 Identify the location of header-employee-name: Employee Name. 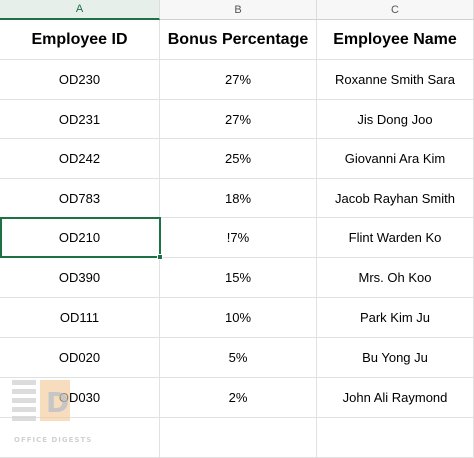
(395, 40).